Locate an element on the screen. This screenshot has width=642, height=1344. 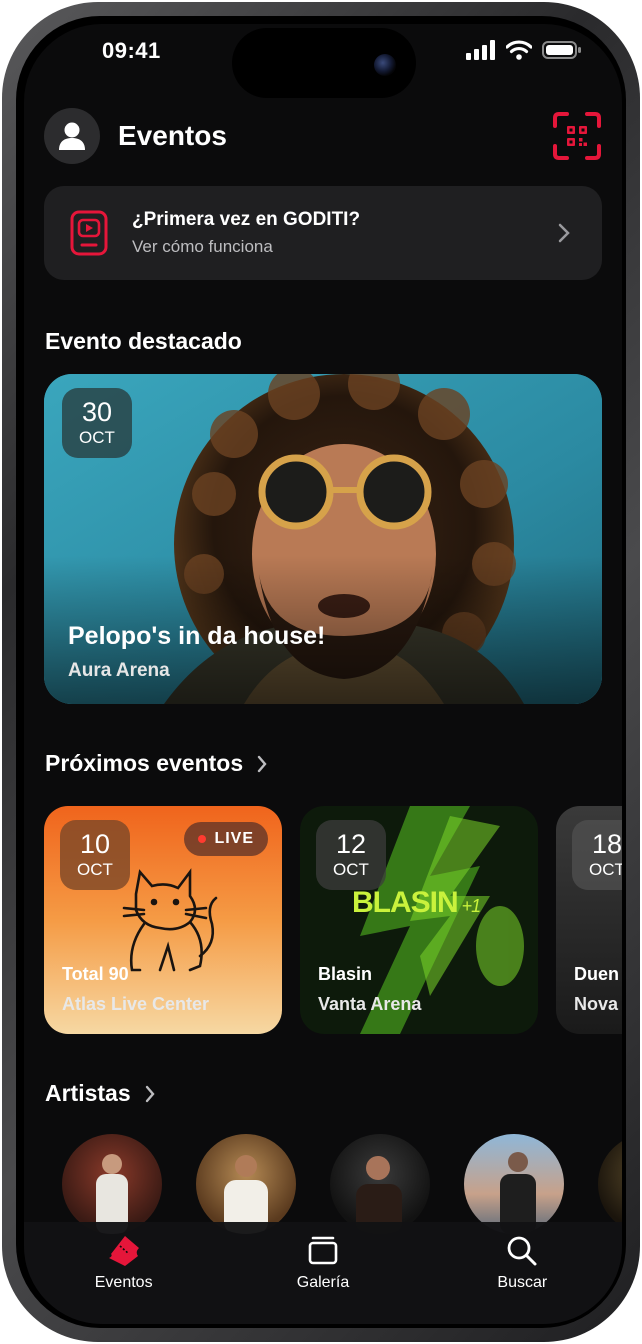
tab-label: Galería is located at coordinates (323, 1282).